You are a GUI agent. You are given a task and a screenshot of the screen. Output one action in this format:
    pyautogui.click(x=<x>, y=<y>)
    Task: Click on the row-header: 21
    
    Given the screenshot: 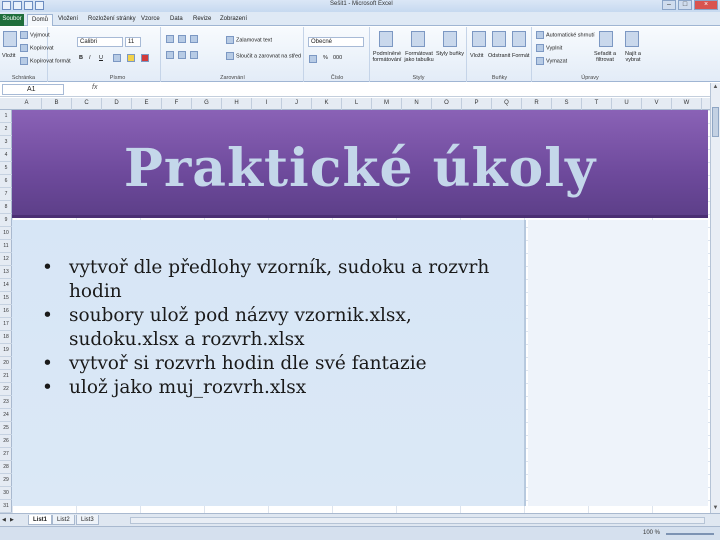 What is the action you would take?
    pyautogui.click(x=6, y=376)
    